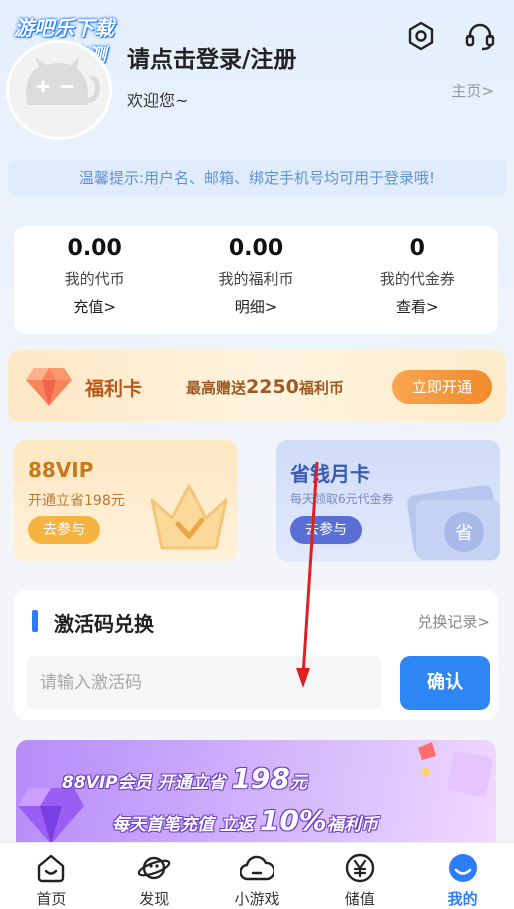 The height and width of the screenshot is (909, 514). I want to click on tab-label: 发现, so click(154, 899).